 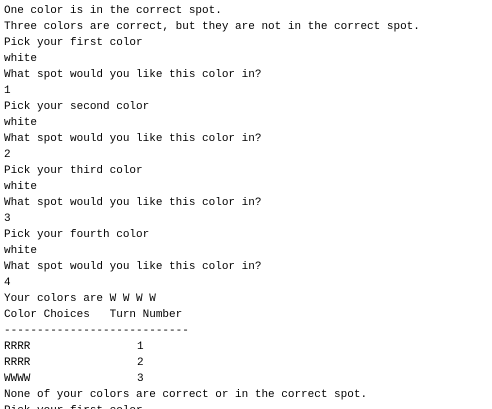 What do you see at coordinates (140, 379) in the screenshot?
I see `turn-number-cell: 3` at bounding box center [140, 379].